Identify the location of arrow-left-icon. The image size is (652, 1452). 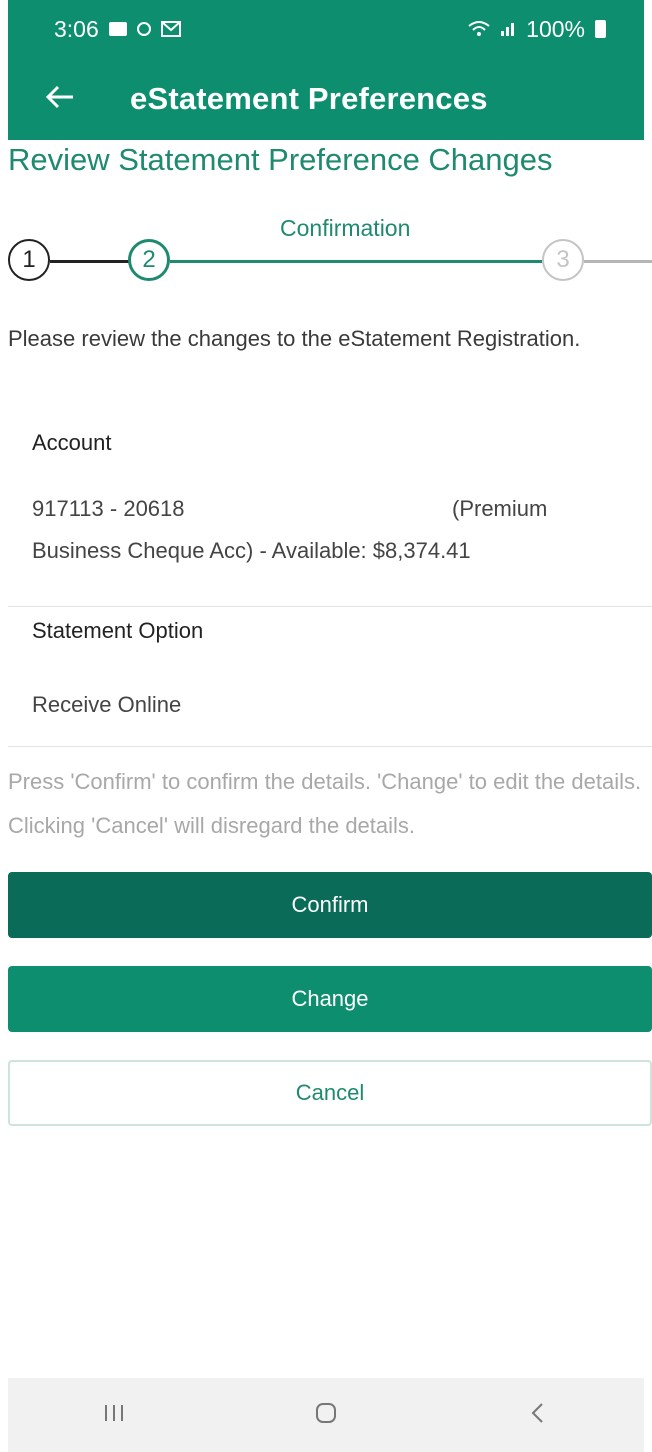
(60, 99).